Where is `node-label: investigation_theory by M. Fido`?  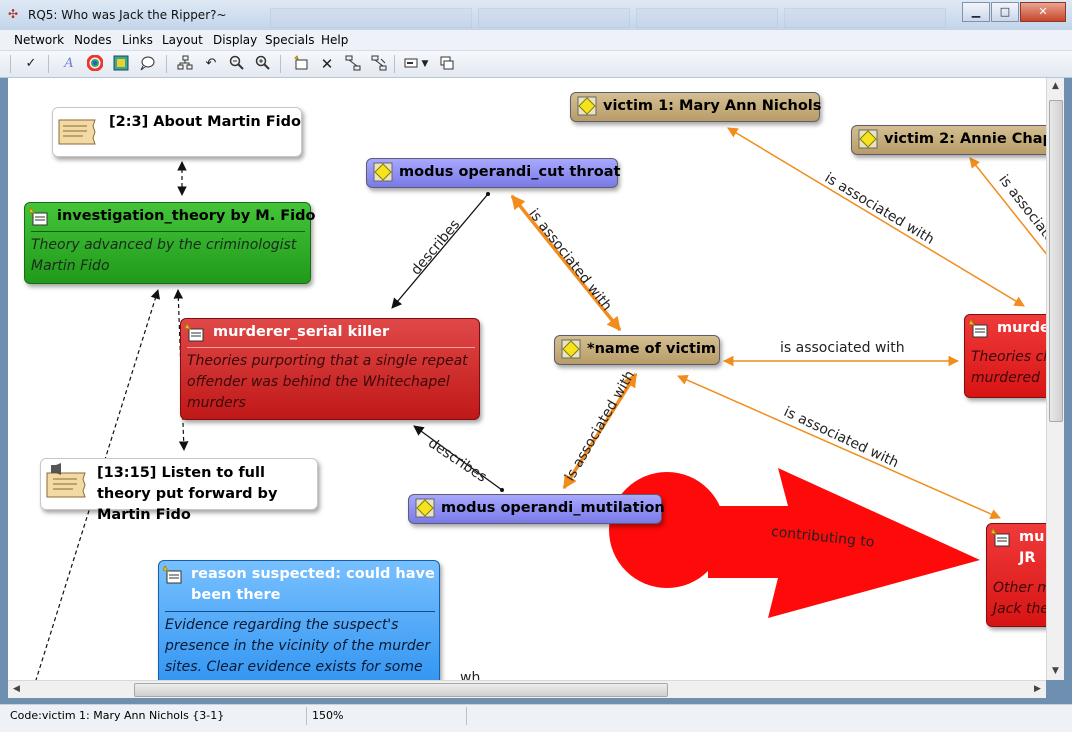 node-label: investigation_theory by M. Fido is located at coordinates (186, 216).